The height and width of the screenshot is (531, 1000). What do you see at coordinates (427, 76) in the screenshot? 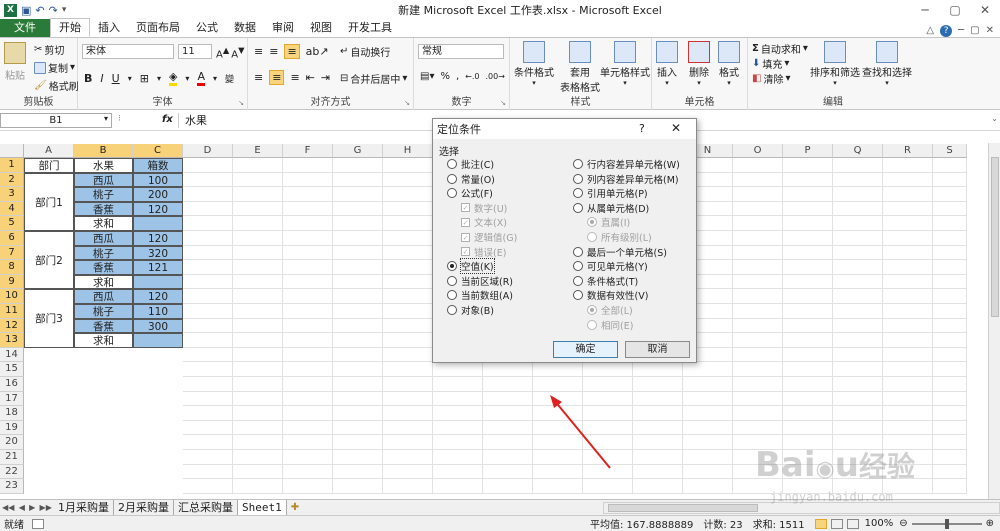
I see `accounting-icon: ▤▾` at bounding box center [427, 76].